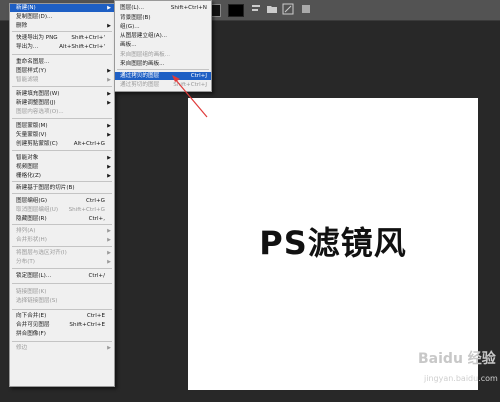  Describe the element at coordinates (31, 240) in the screenshot. I see `layer-menu-item-label: 合并形状(H)` at that location.